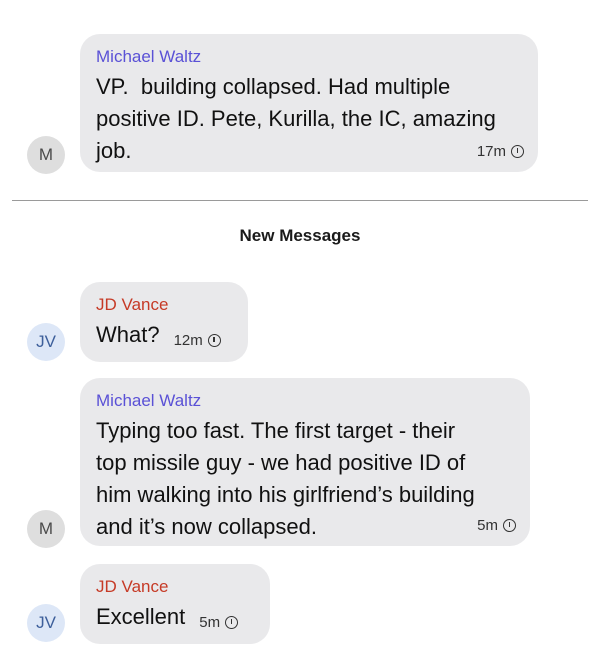 The image size is (600, 652). I want to click on message-timestamp: 12m, so click(197, 340).